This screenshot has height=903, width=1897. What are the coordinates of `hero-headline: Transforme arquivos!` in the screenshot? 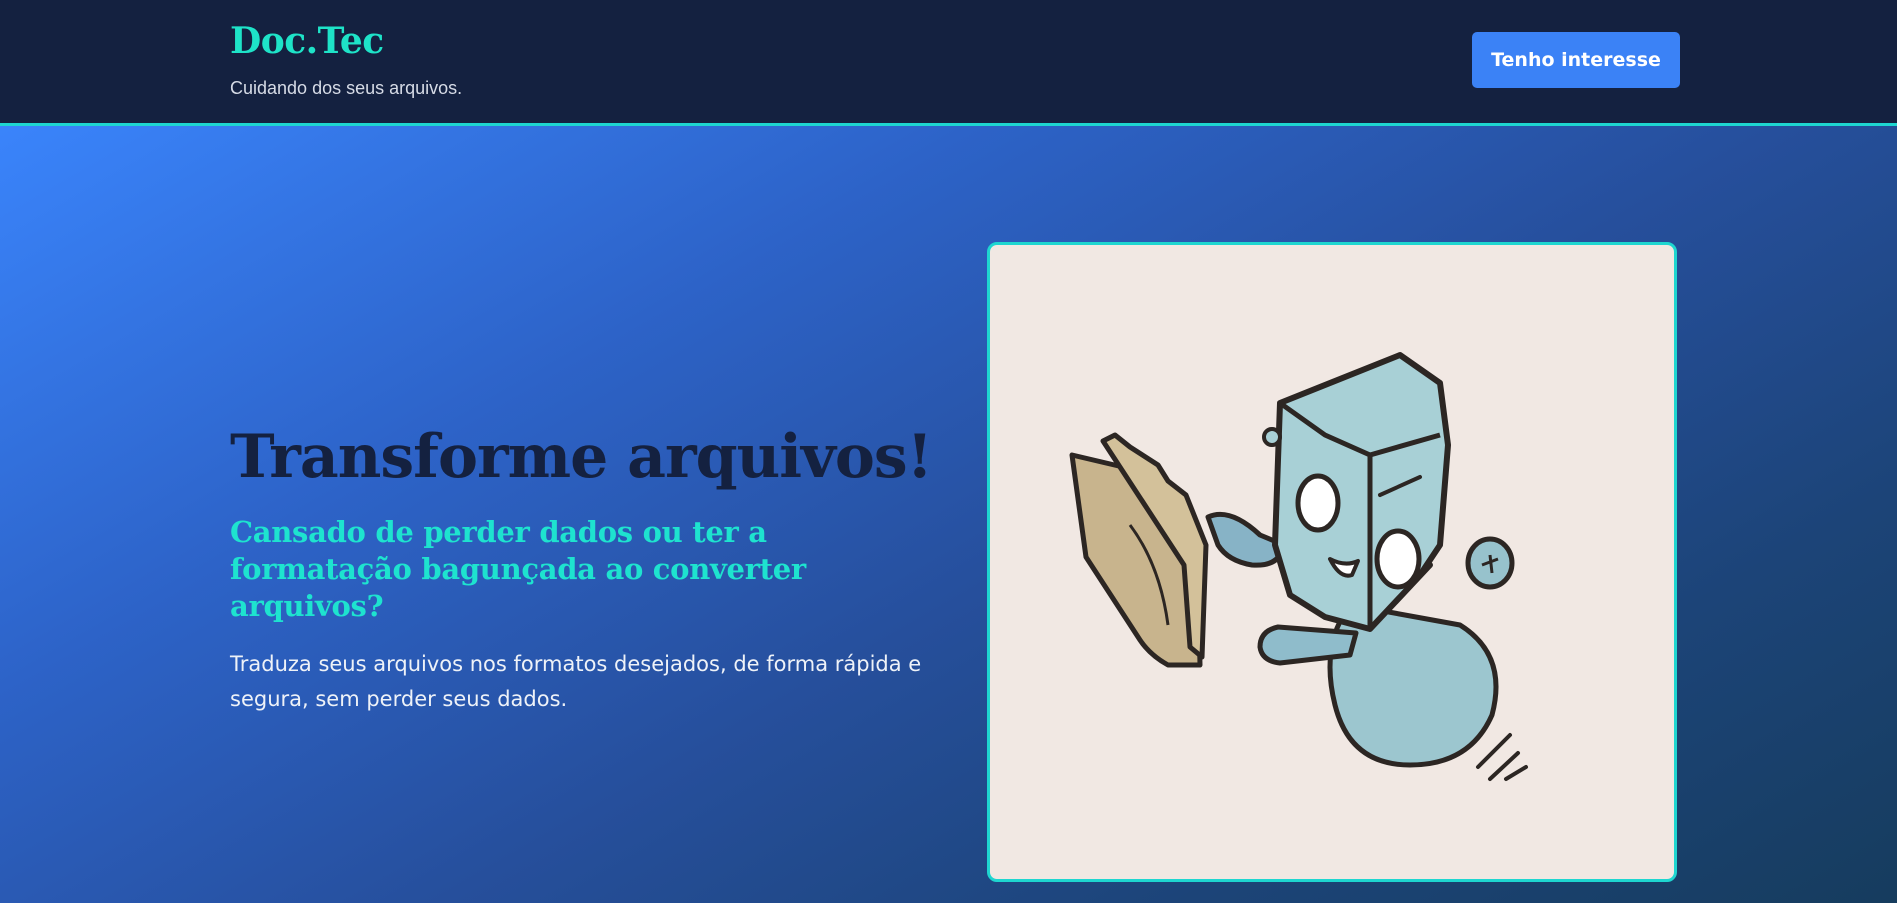 It's located at (581, 457).